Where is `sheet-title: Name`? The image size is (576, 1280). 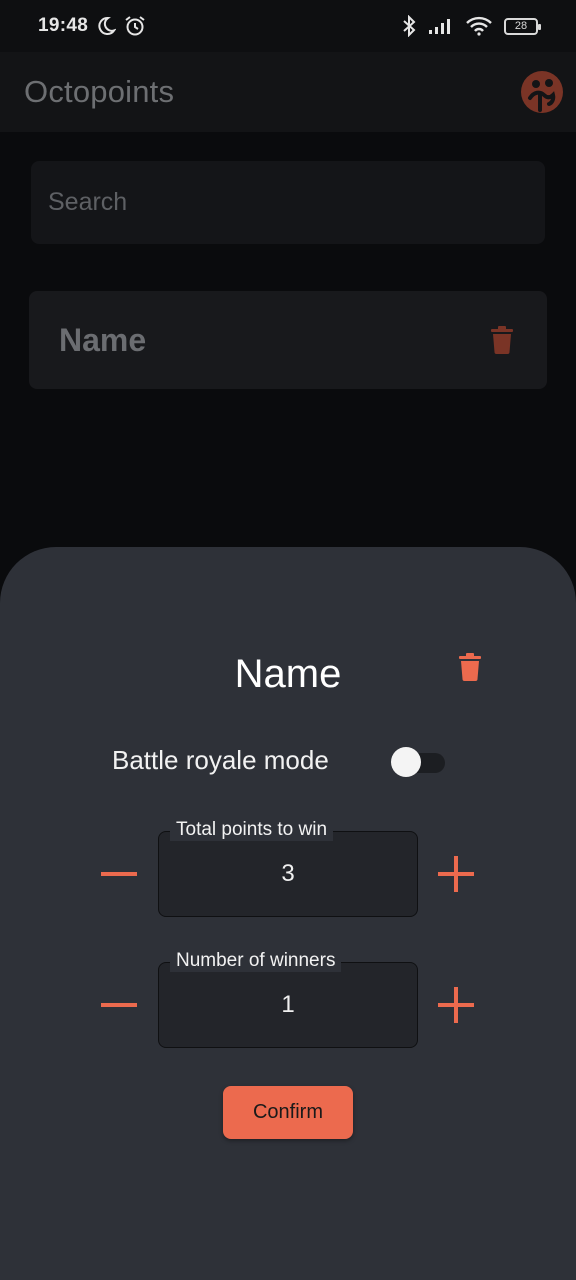 sheet-title: Name is located at coordinates (288, 674).